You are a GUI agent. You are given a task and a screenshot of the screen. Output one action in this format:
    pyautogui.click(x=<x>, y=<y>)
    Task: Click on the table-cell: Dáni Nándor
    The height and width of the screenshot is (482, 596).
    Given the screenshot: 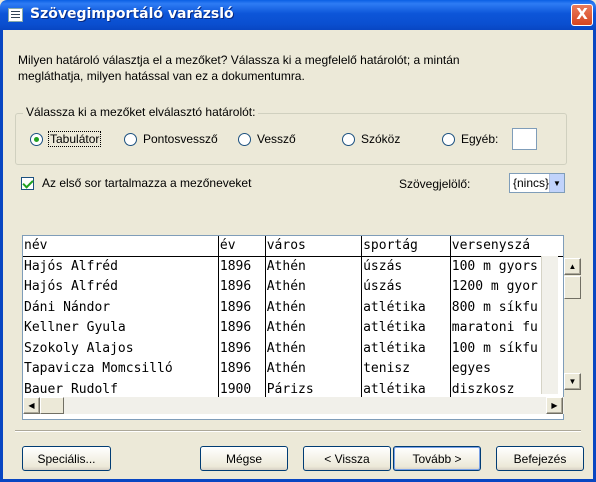 What is the action you would take?
    pyautogui.click(x=67, y=307)
    